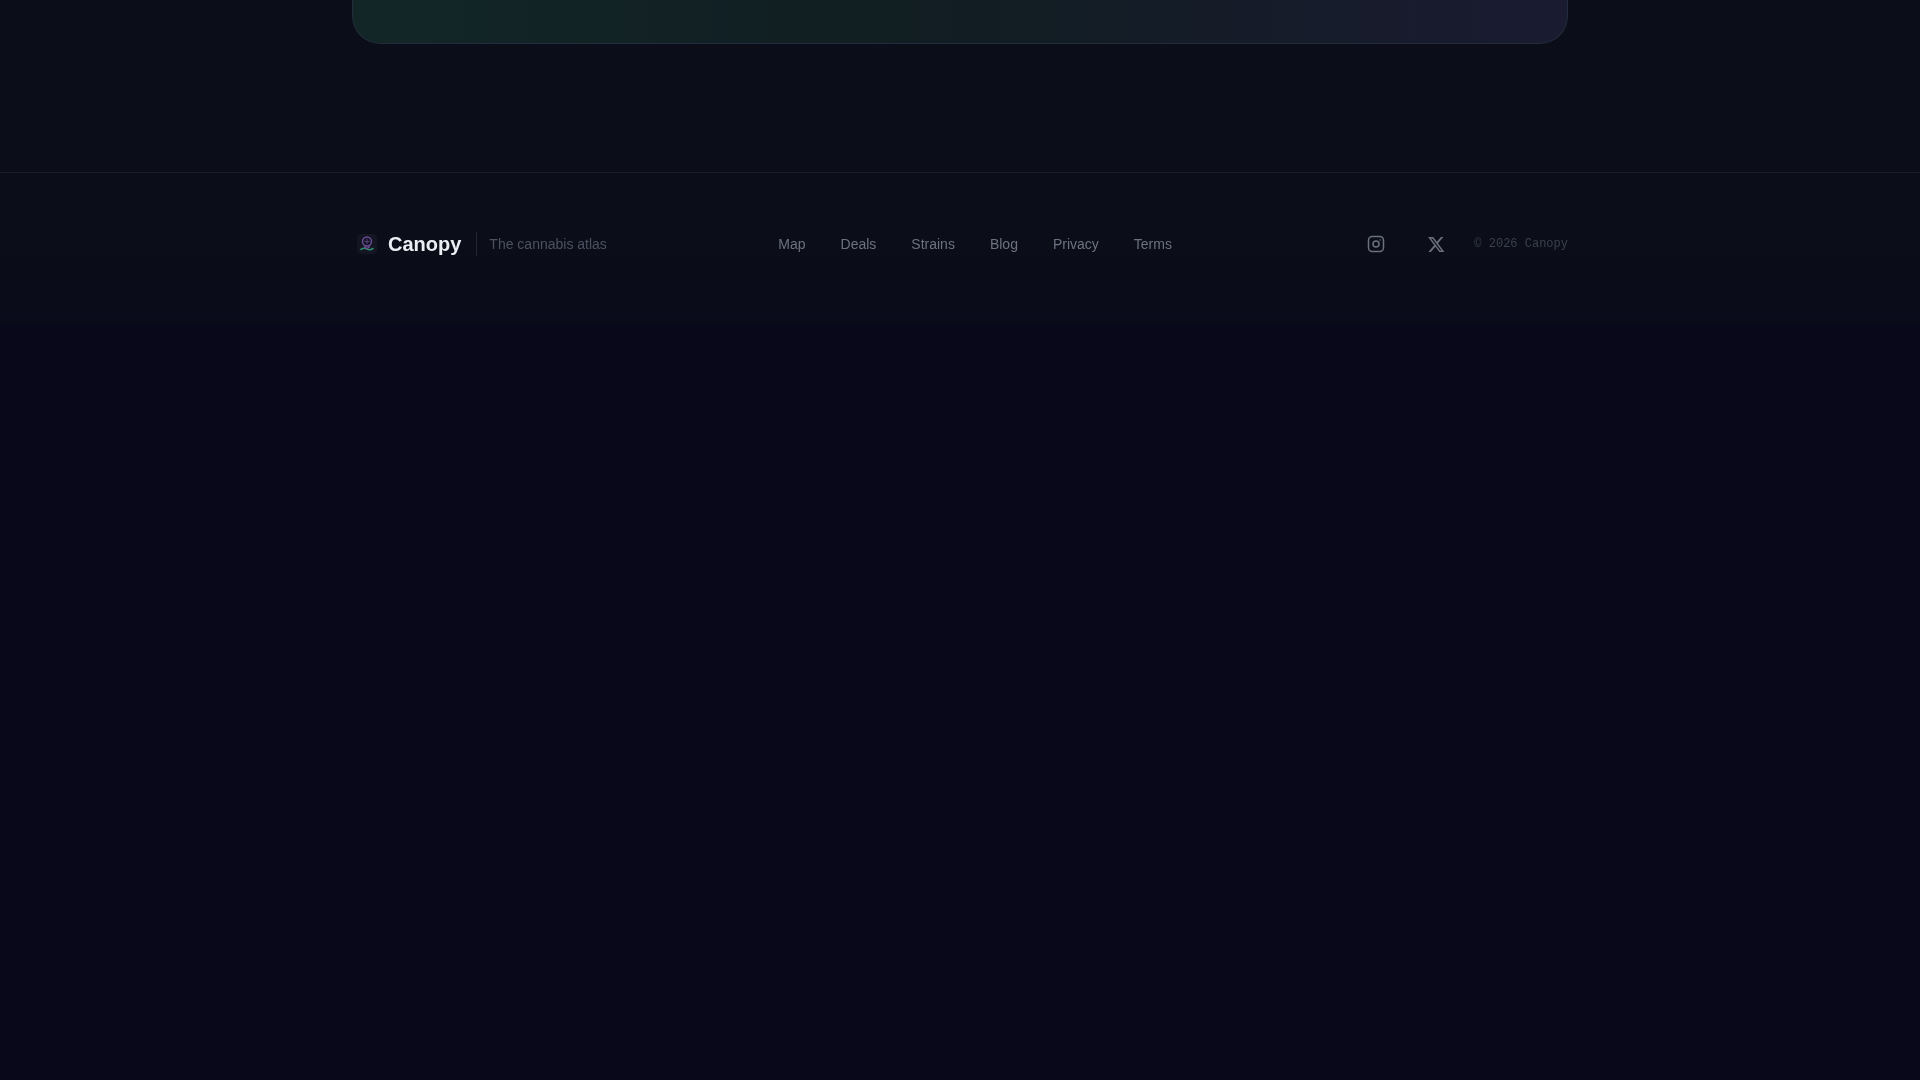 The height and width of the screenshot is (1080, 1920). I want to click on brand-name: Canopy, so click(425, 244).